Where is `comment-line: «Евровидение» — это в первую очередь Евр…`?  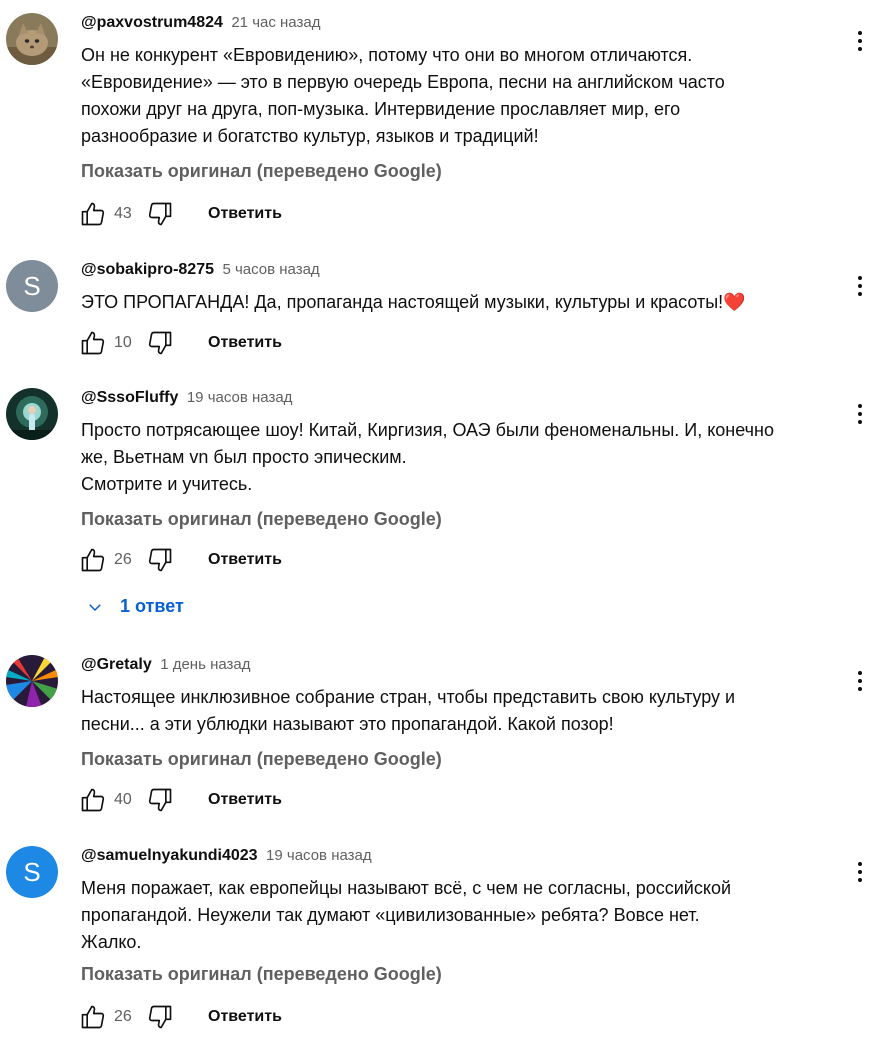
comment-line: «Евровидение» — это в первую очередь Евр… is located at coordinates (403, 82).